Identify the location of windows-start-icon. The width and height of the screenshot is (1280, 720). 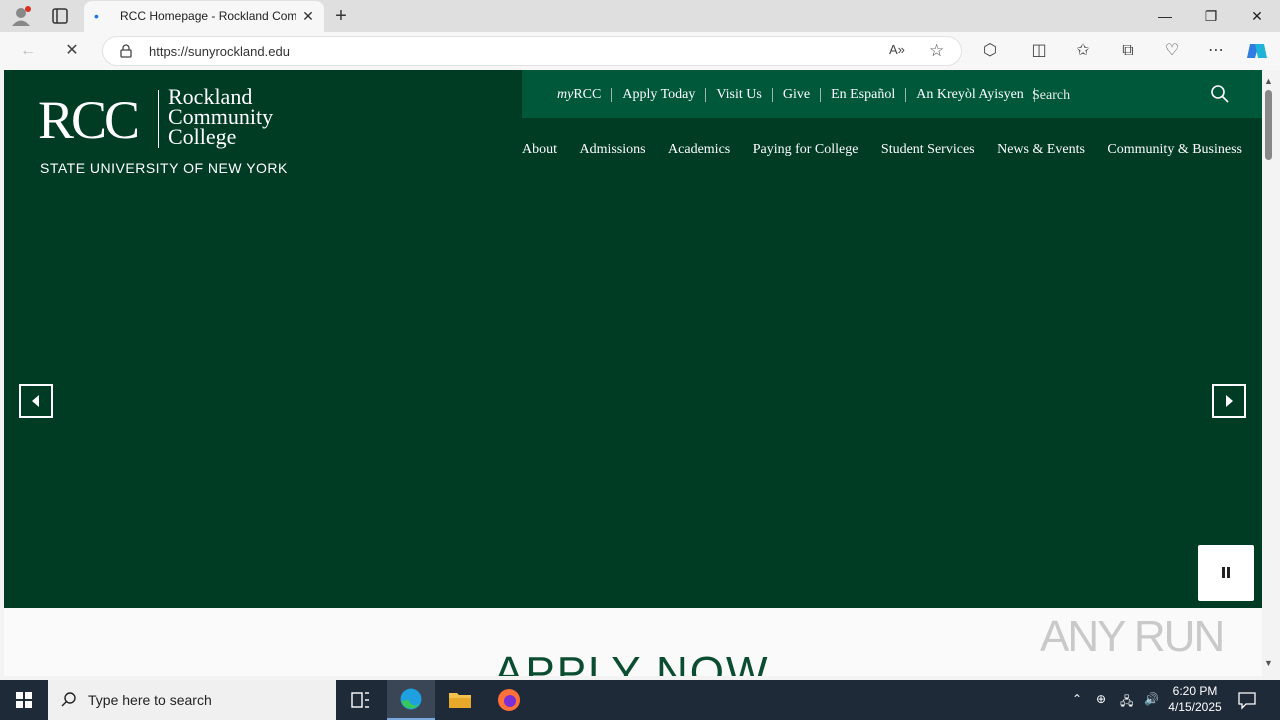
(24, 700).